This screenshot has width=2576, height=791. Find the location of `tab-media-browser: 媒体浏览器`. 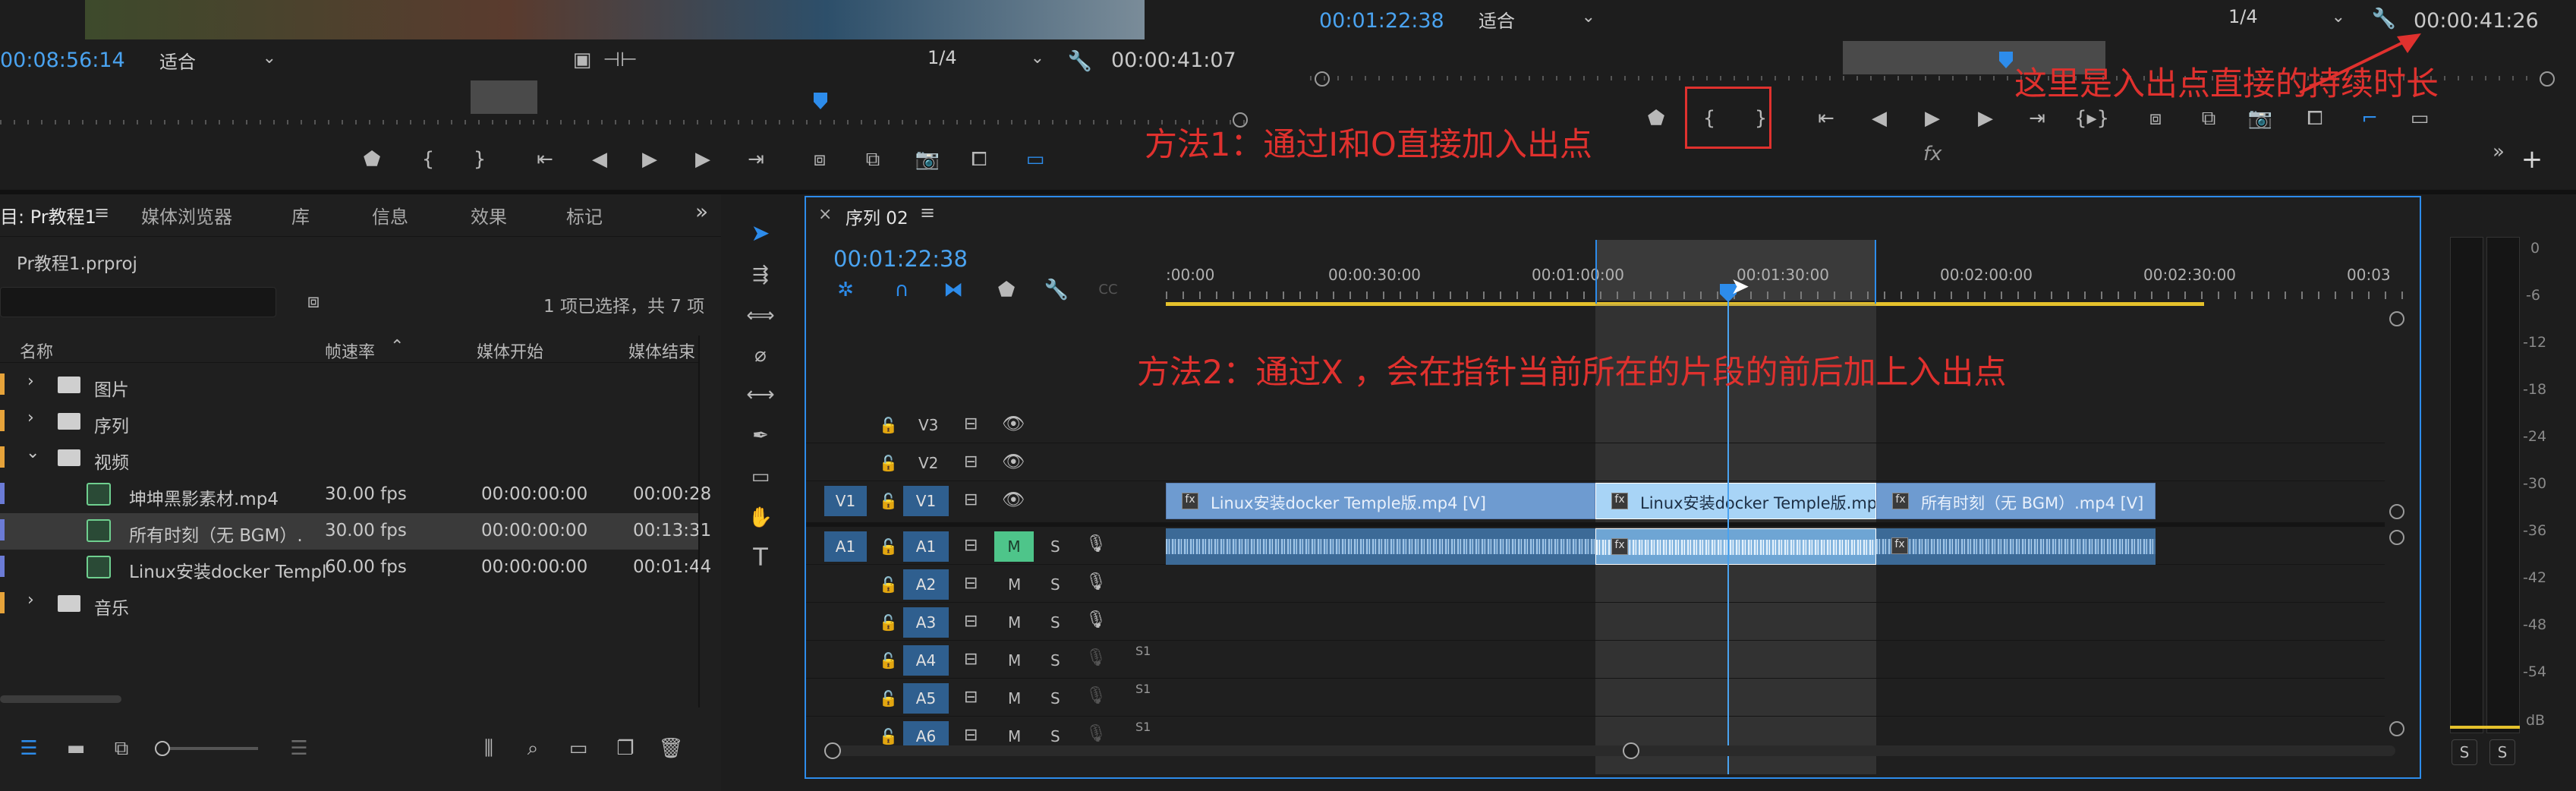

tab-media-browser: 媒体浏览器 is located at coordinates (186, 215).